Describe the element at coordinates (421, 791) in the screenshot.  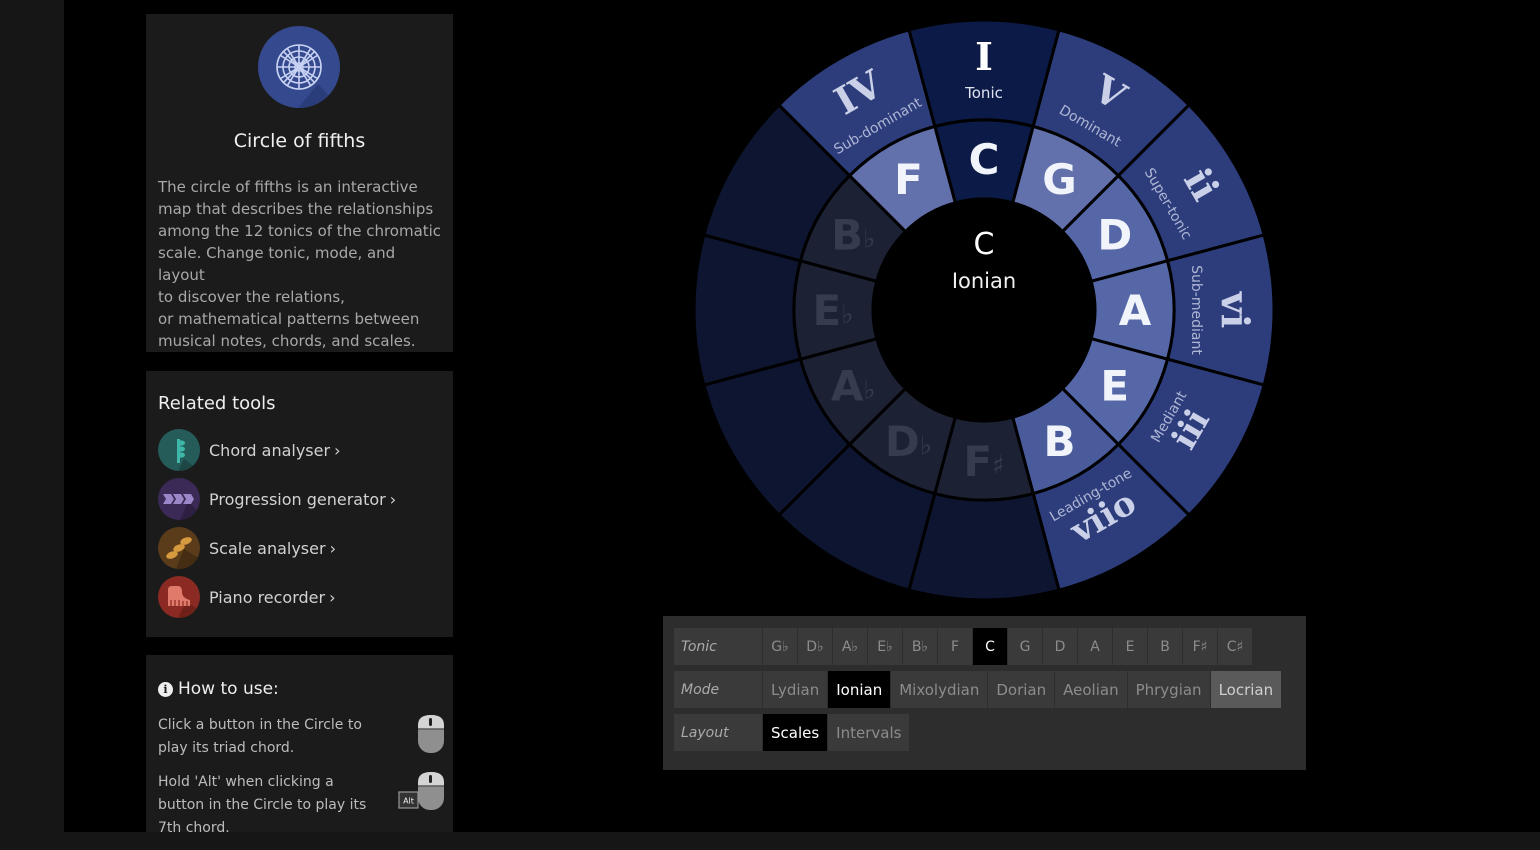
I see `alt-mouse-click-icon: Alt` at that location.